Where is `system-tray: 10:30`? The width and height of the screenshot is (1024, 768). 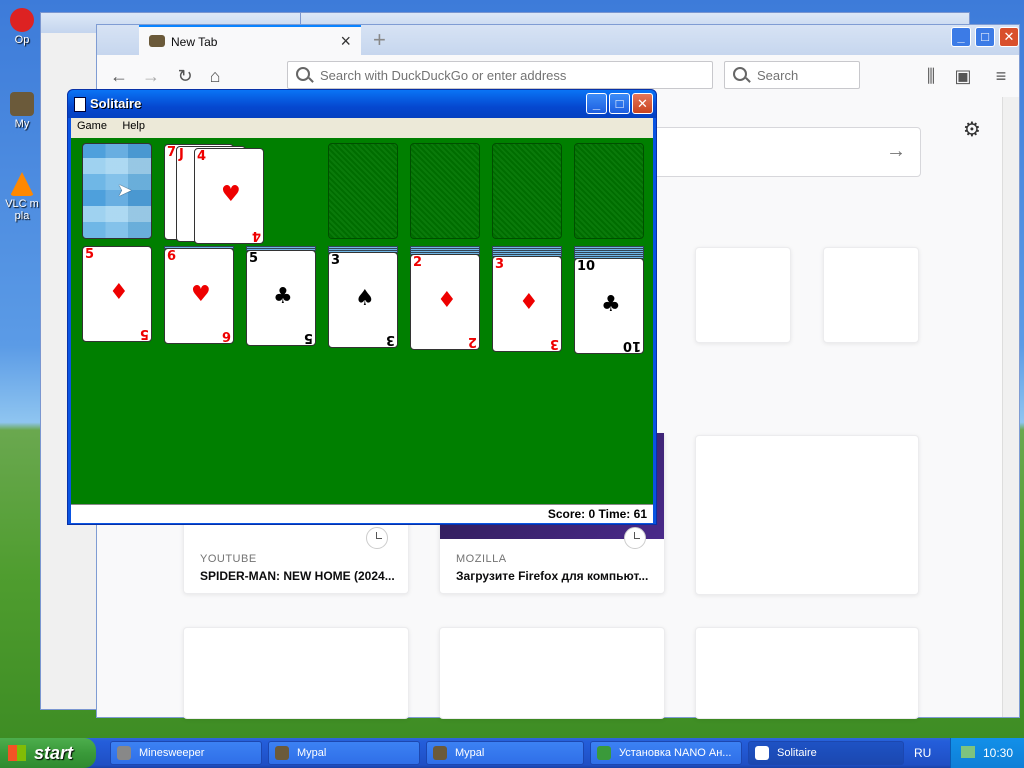 system-tray: 10:30 is located at coordinates (987, 753).